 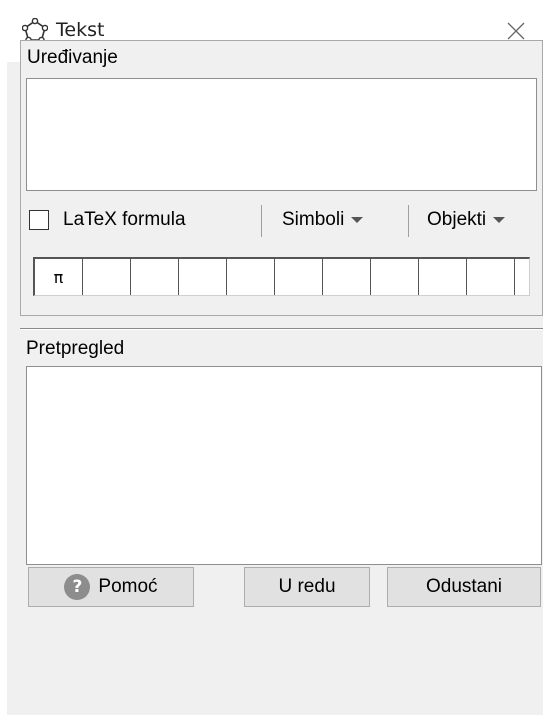 I want to click on ok-button: U redu, so click(x=307, y=587).